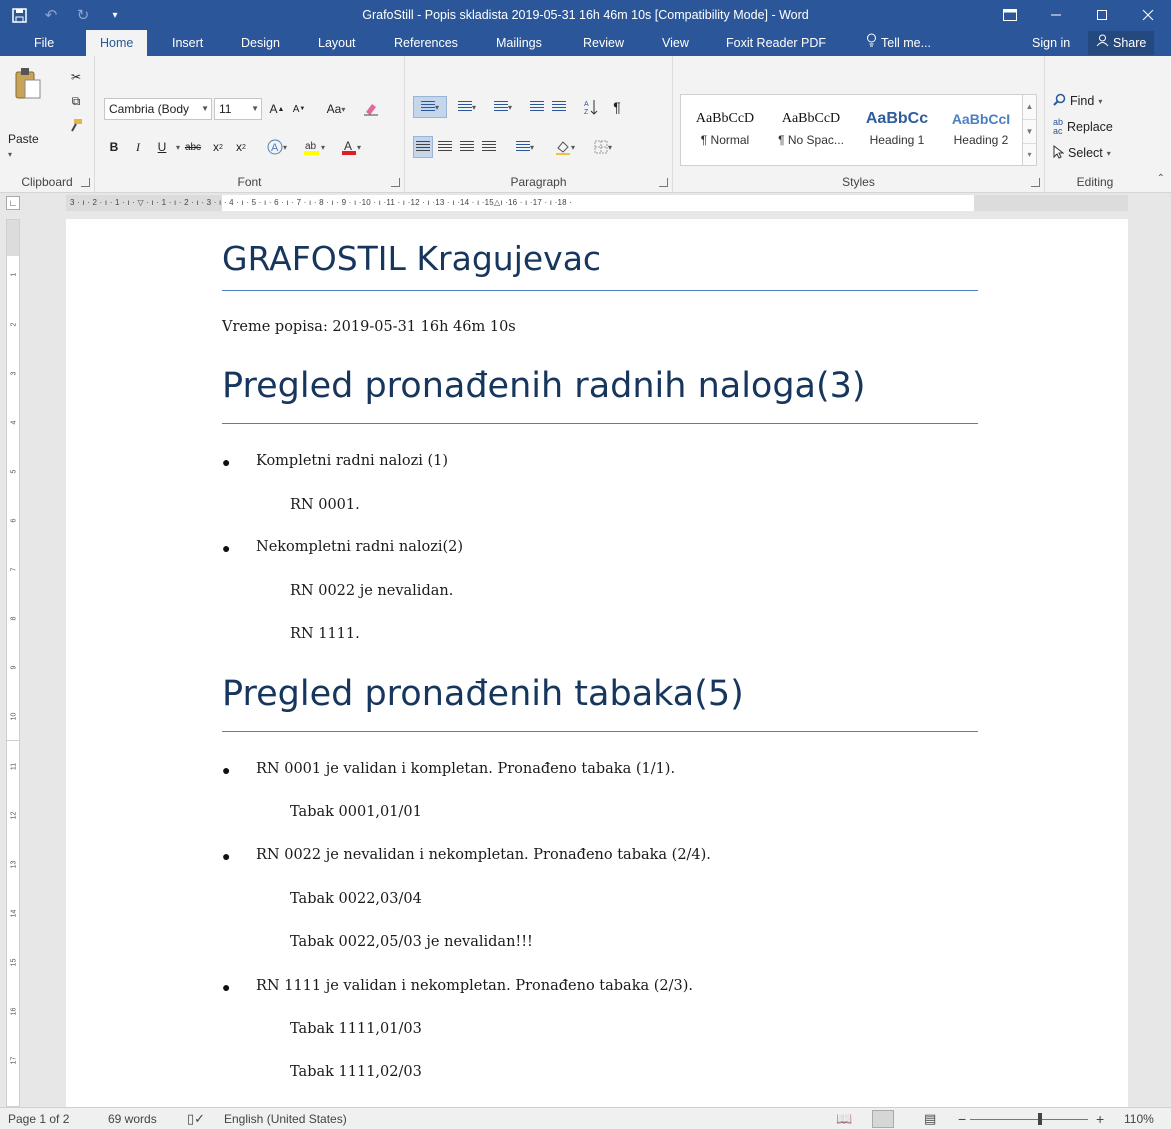 The image size is (1171, 1129). Describe the element at coordinates (525, 147) in the screenshot. I see `line-spacing-button: ▾` at that location.